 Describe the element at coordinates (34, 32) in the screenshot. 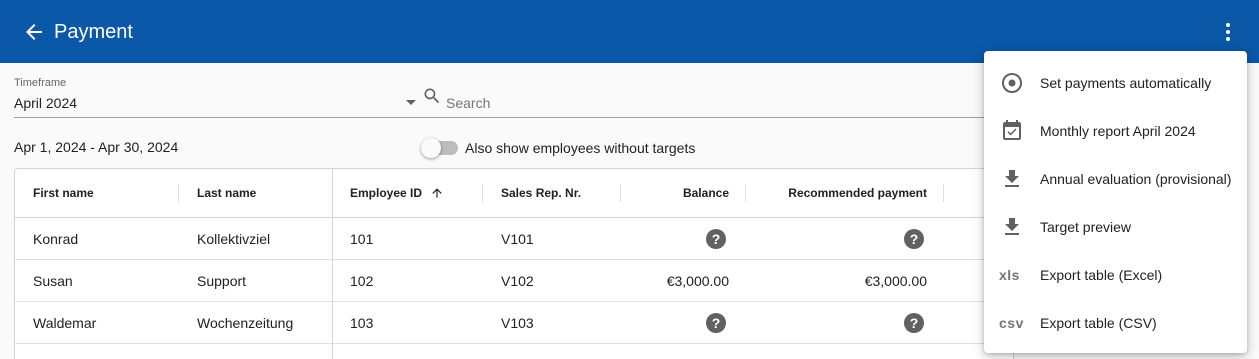

I see `arrow-back-icon` at that location.